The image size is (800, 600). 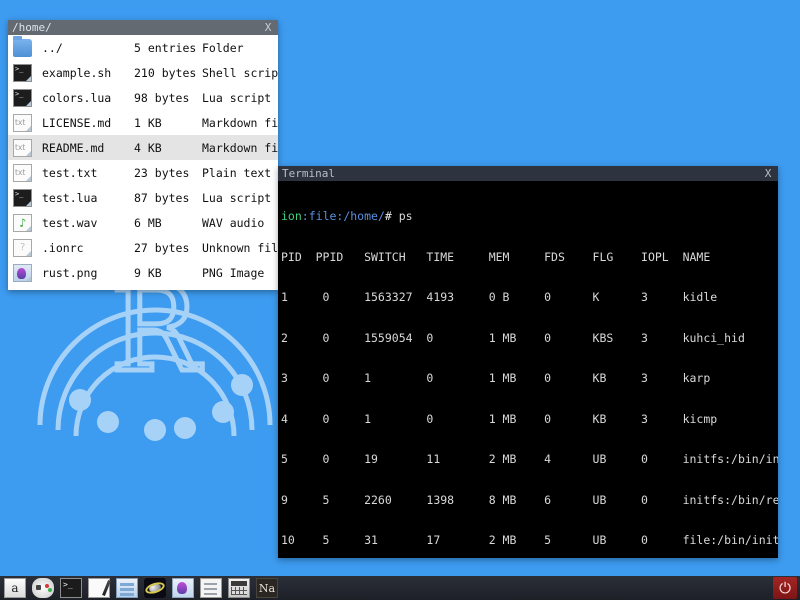 I want to click on prompt-user: ion, so click(x=291, y=216).